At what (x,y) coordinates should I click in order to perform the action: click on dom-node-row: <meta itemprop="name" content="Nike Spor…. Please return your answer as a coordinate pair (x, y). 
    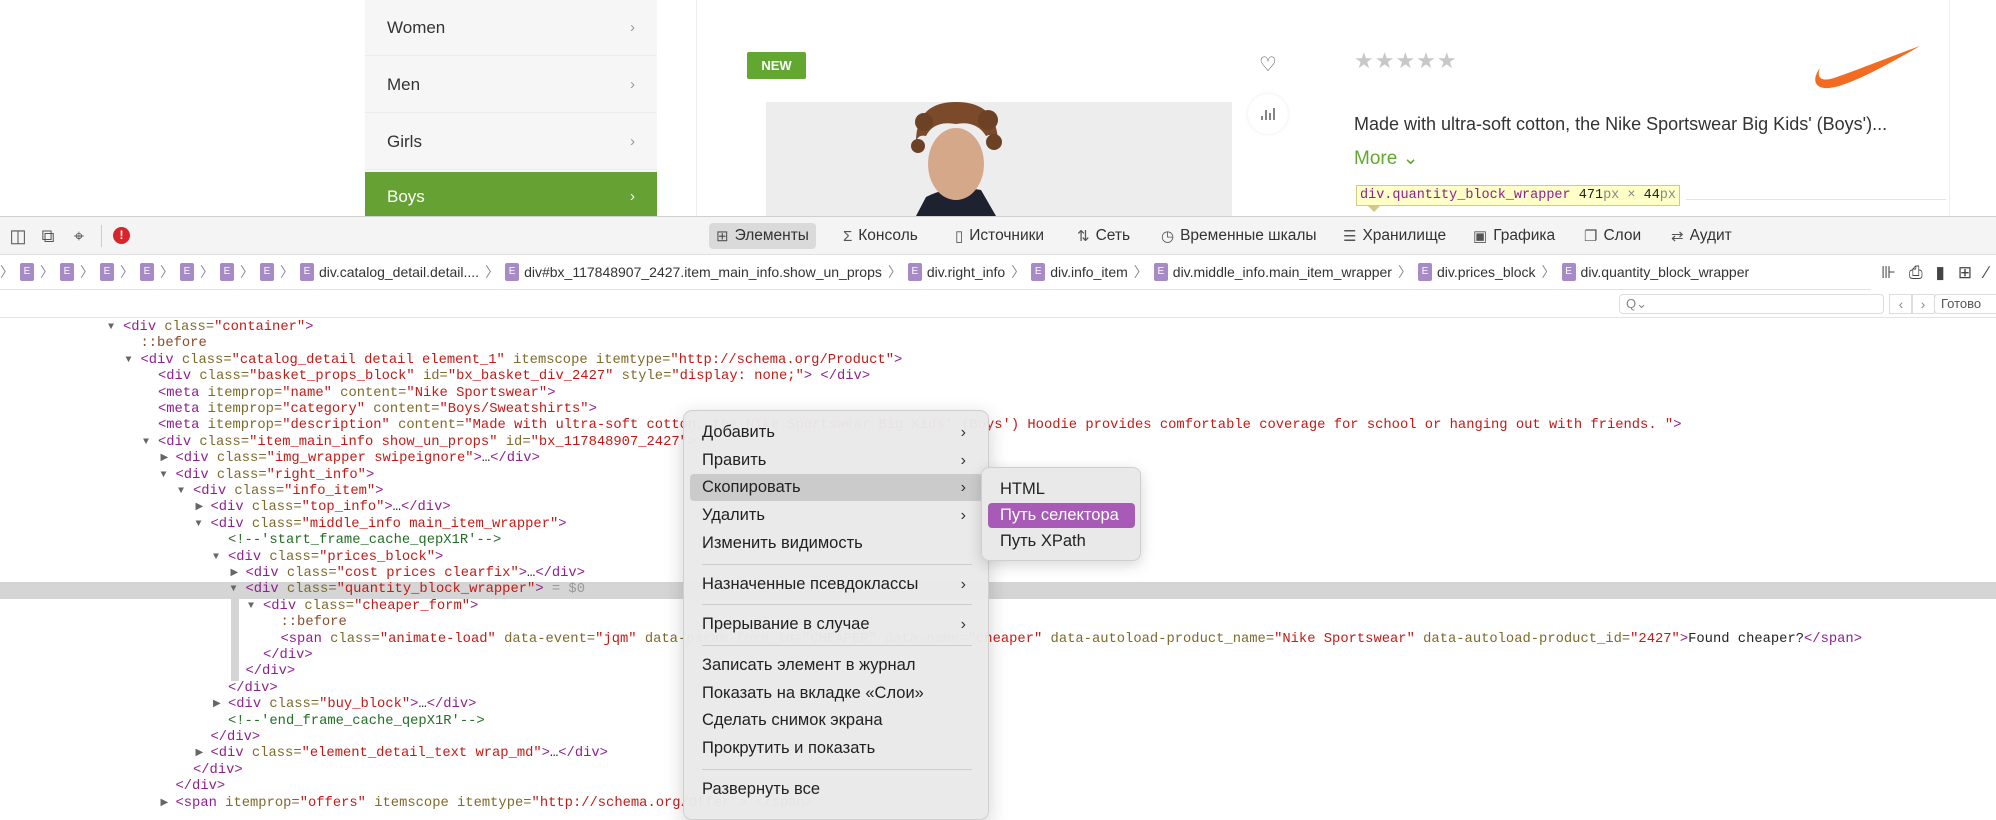
    Looking at the image, I should click on (998, 394).